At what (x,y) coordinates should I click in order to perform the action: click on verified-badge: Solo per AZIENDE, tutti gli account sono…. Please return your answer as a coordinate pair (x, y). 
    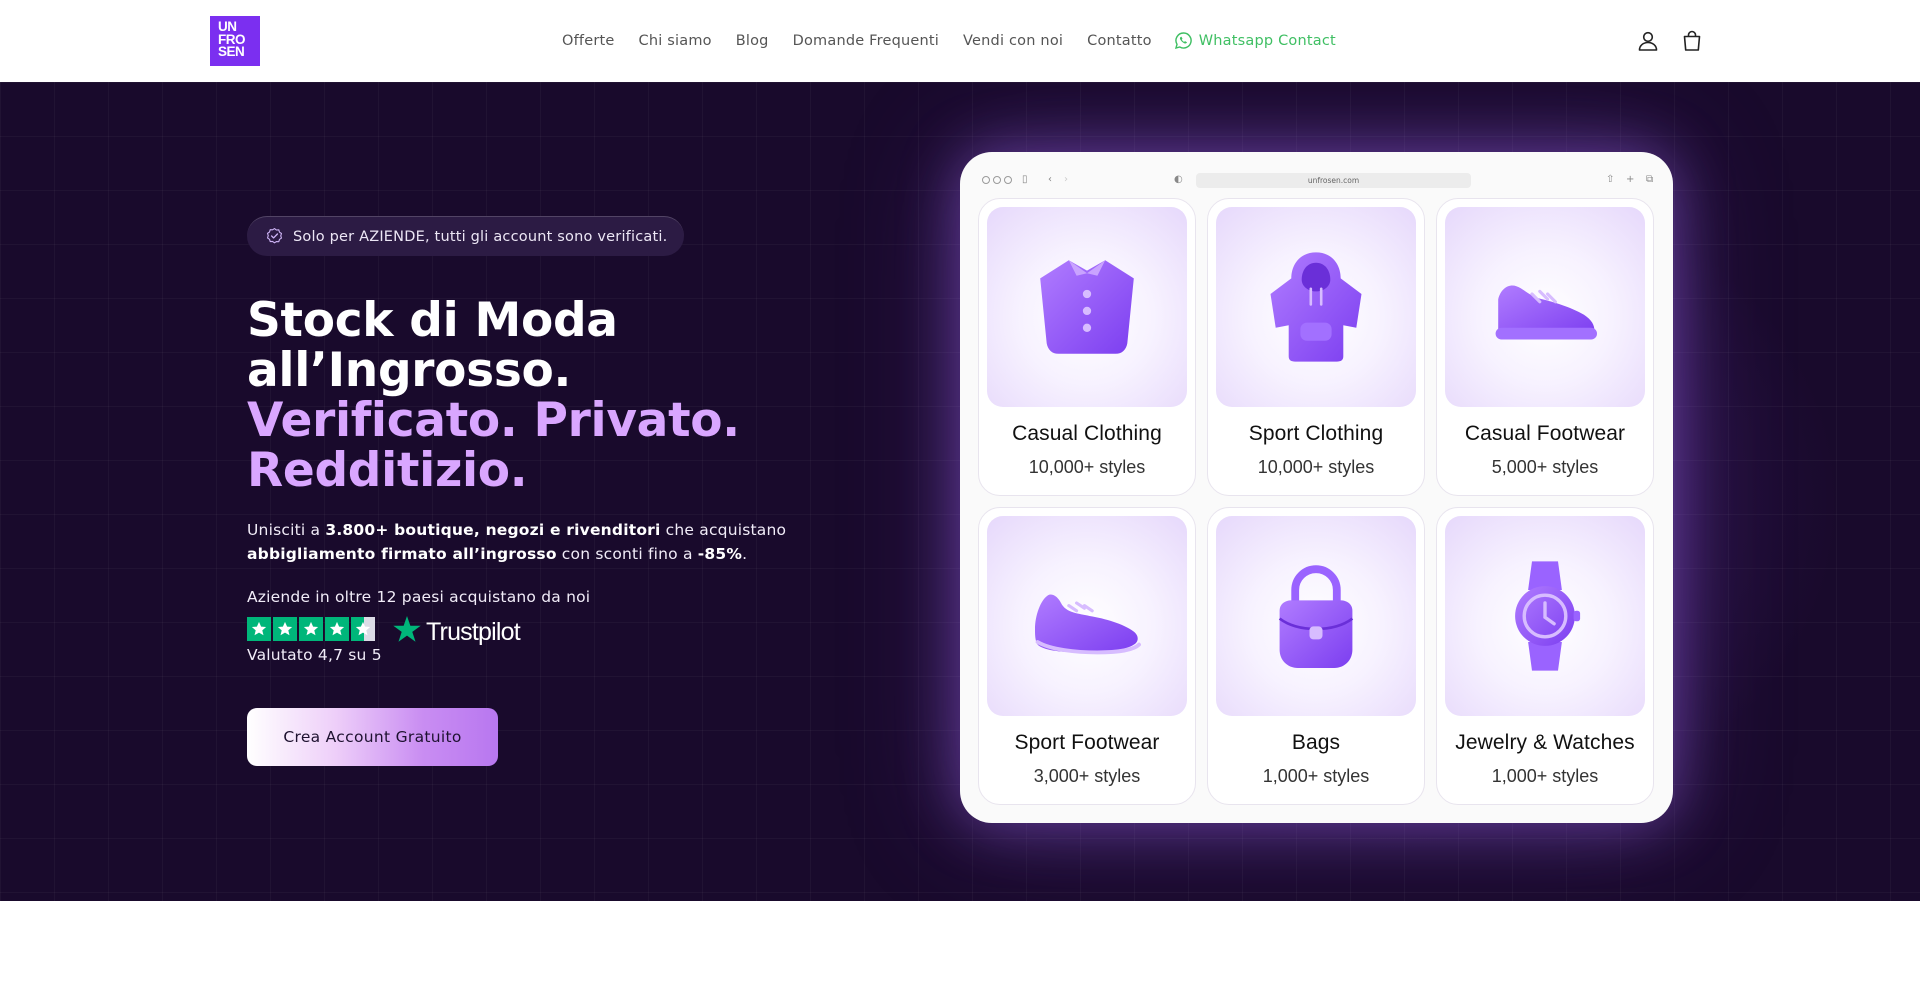
    Looking at the image, I should click on (466, 236).